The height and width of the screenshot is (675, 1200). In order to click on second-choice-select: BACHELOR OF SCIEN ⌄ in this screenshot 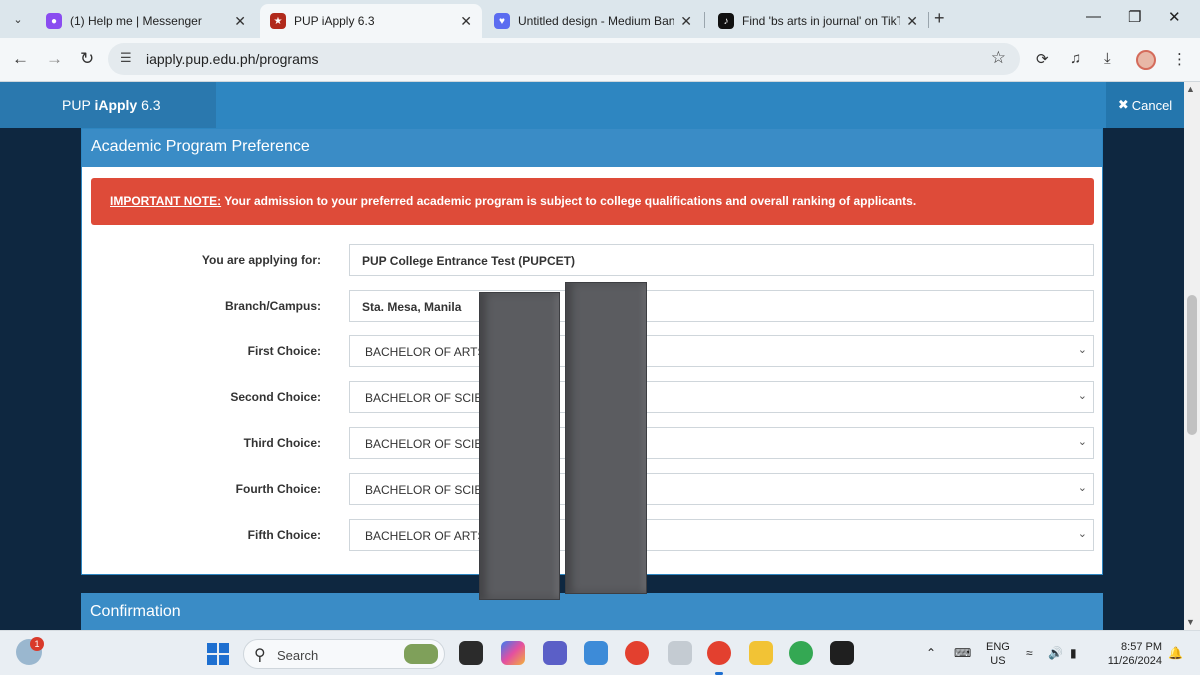, I will do `click(721, 397)`.